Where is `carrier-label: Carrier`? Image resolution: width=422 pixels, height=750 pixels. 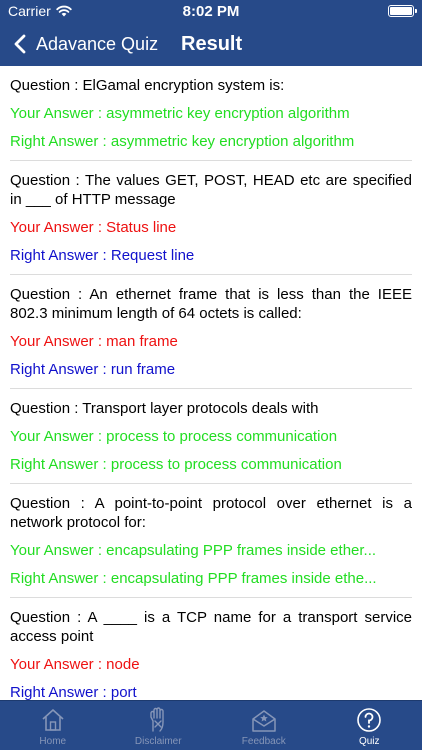 carrier-label: Carrier is located at coordinates (29, 11).